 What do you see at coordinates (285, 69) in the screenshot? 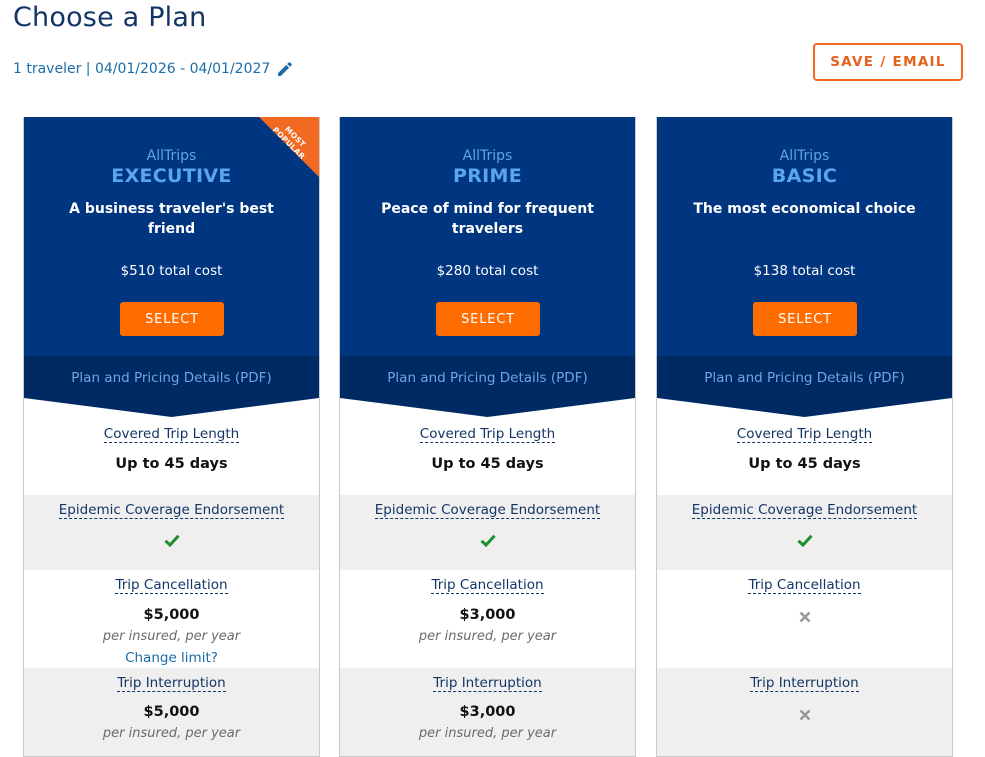
I see `pencil-icon` at bounding box center [285, 69].